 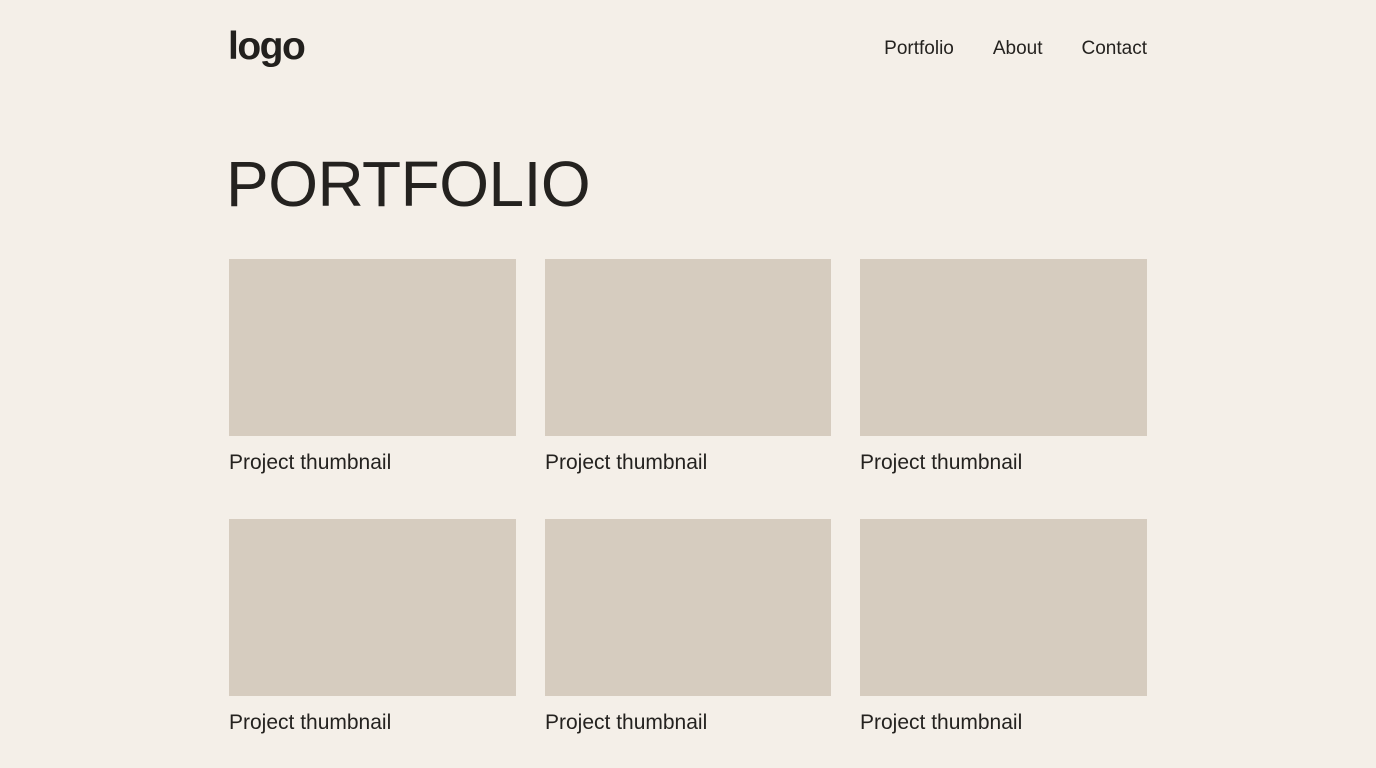 I want to click on logo: logo, so click(x=267, y=47).